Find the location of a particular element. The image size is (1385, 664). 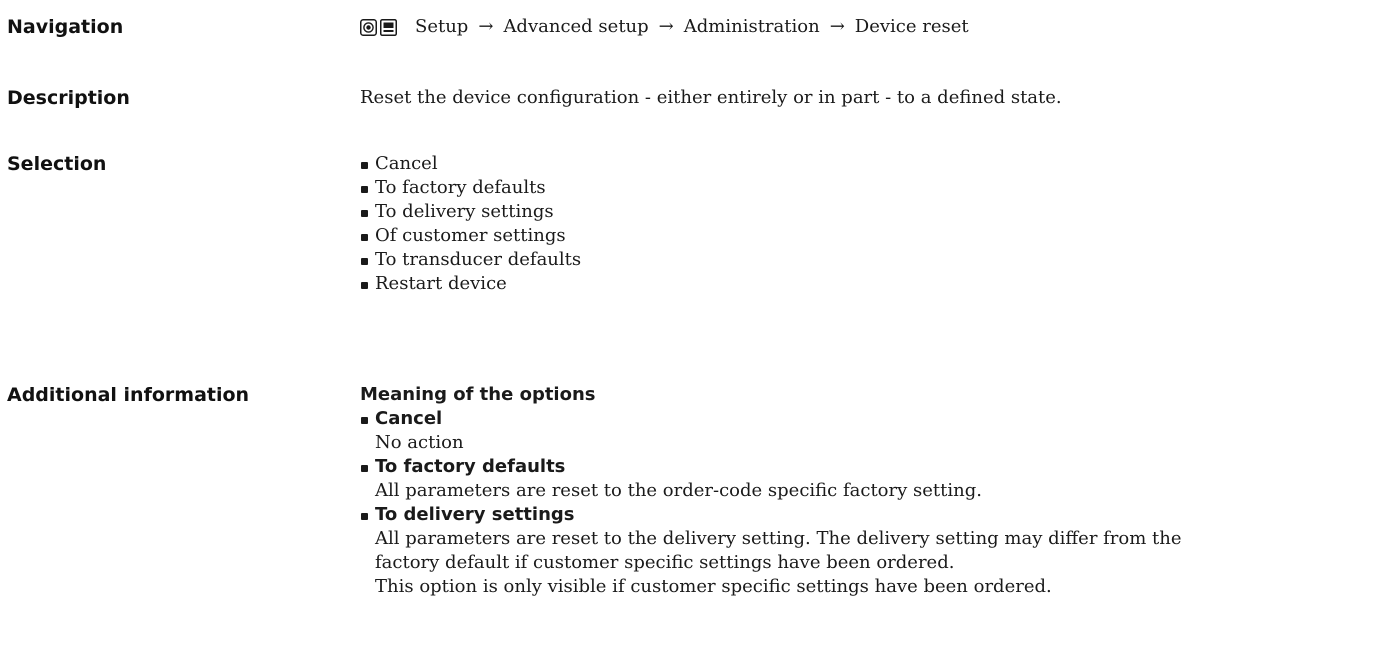

selection-label: Selection is located at coordinates (57, 164).